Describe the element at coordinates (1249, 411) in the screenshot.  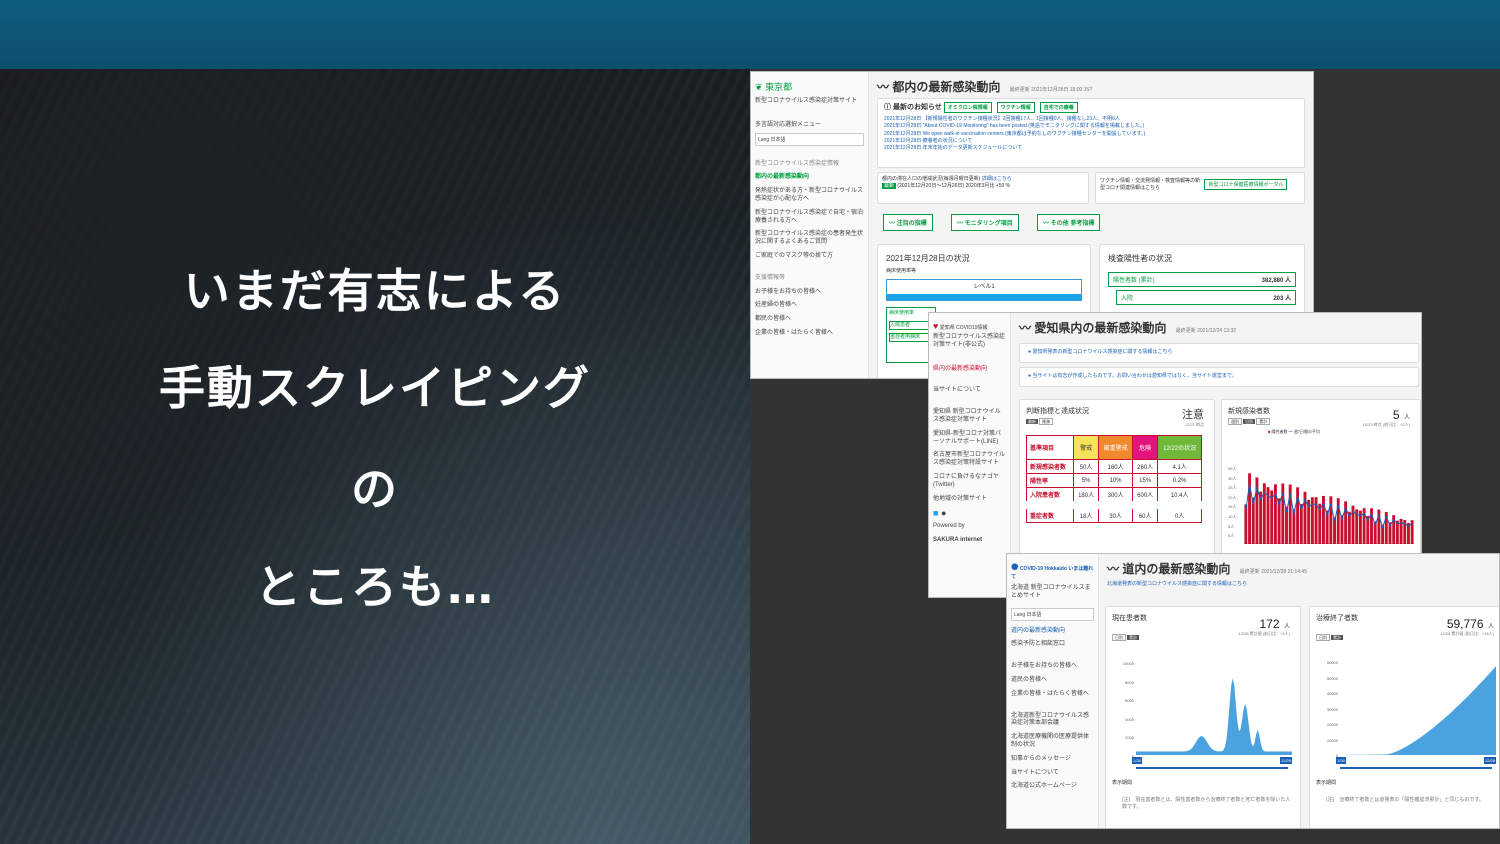
I see `aichi-new-title: 新規感染者数` at that location.